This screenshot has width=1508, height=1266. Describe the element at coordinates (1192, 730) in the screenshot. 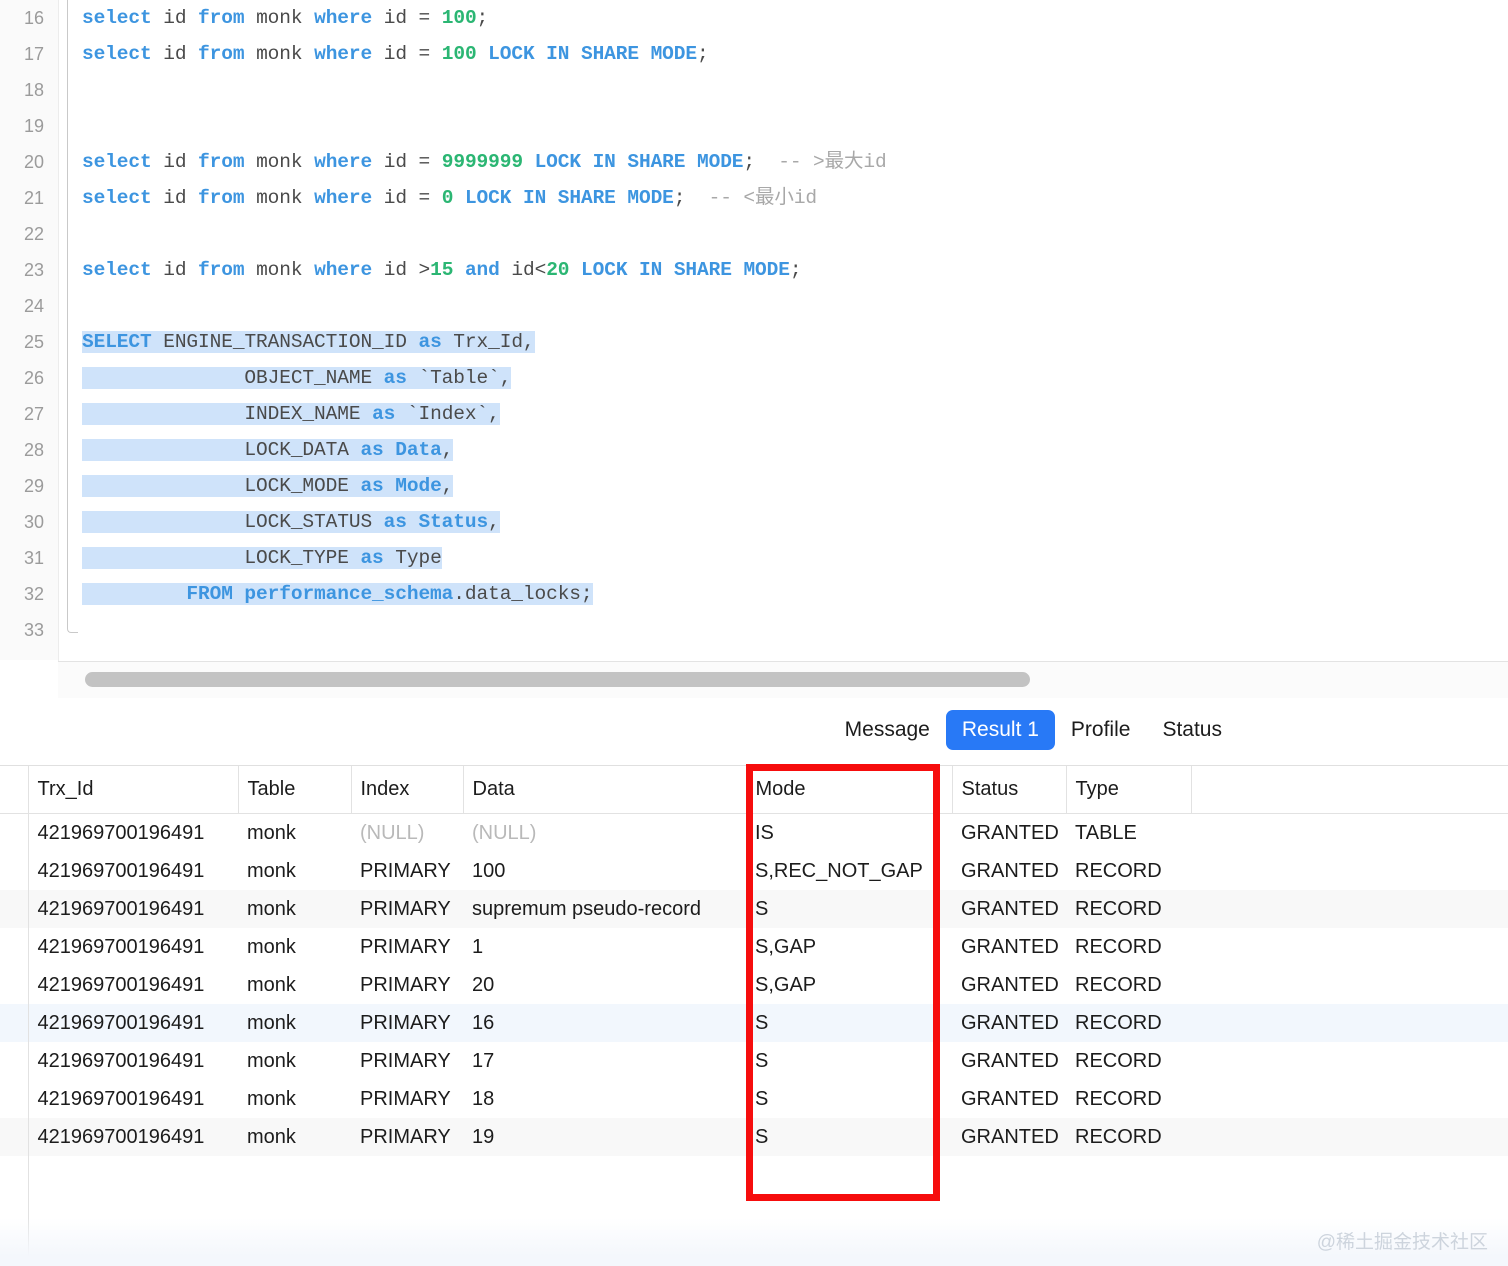

I see `tab-status: Status` at that location.